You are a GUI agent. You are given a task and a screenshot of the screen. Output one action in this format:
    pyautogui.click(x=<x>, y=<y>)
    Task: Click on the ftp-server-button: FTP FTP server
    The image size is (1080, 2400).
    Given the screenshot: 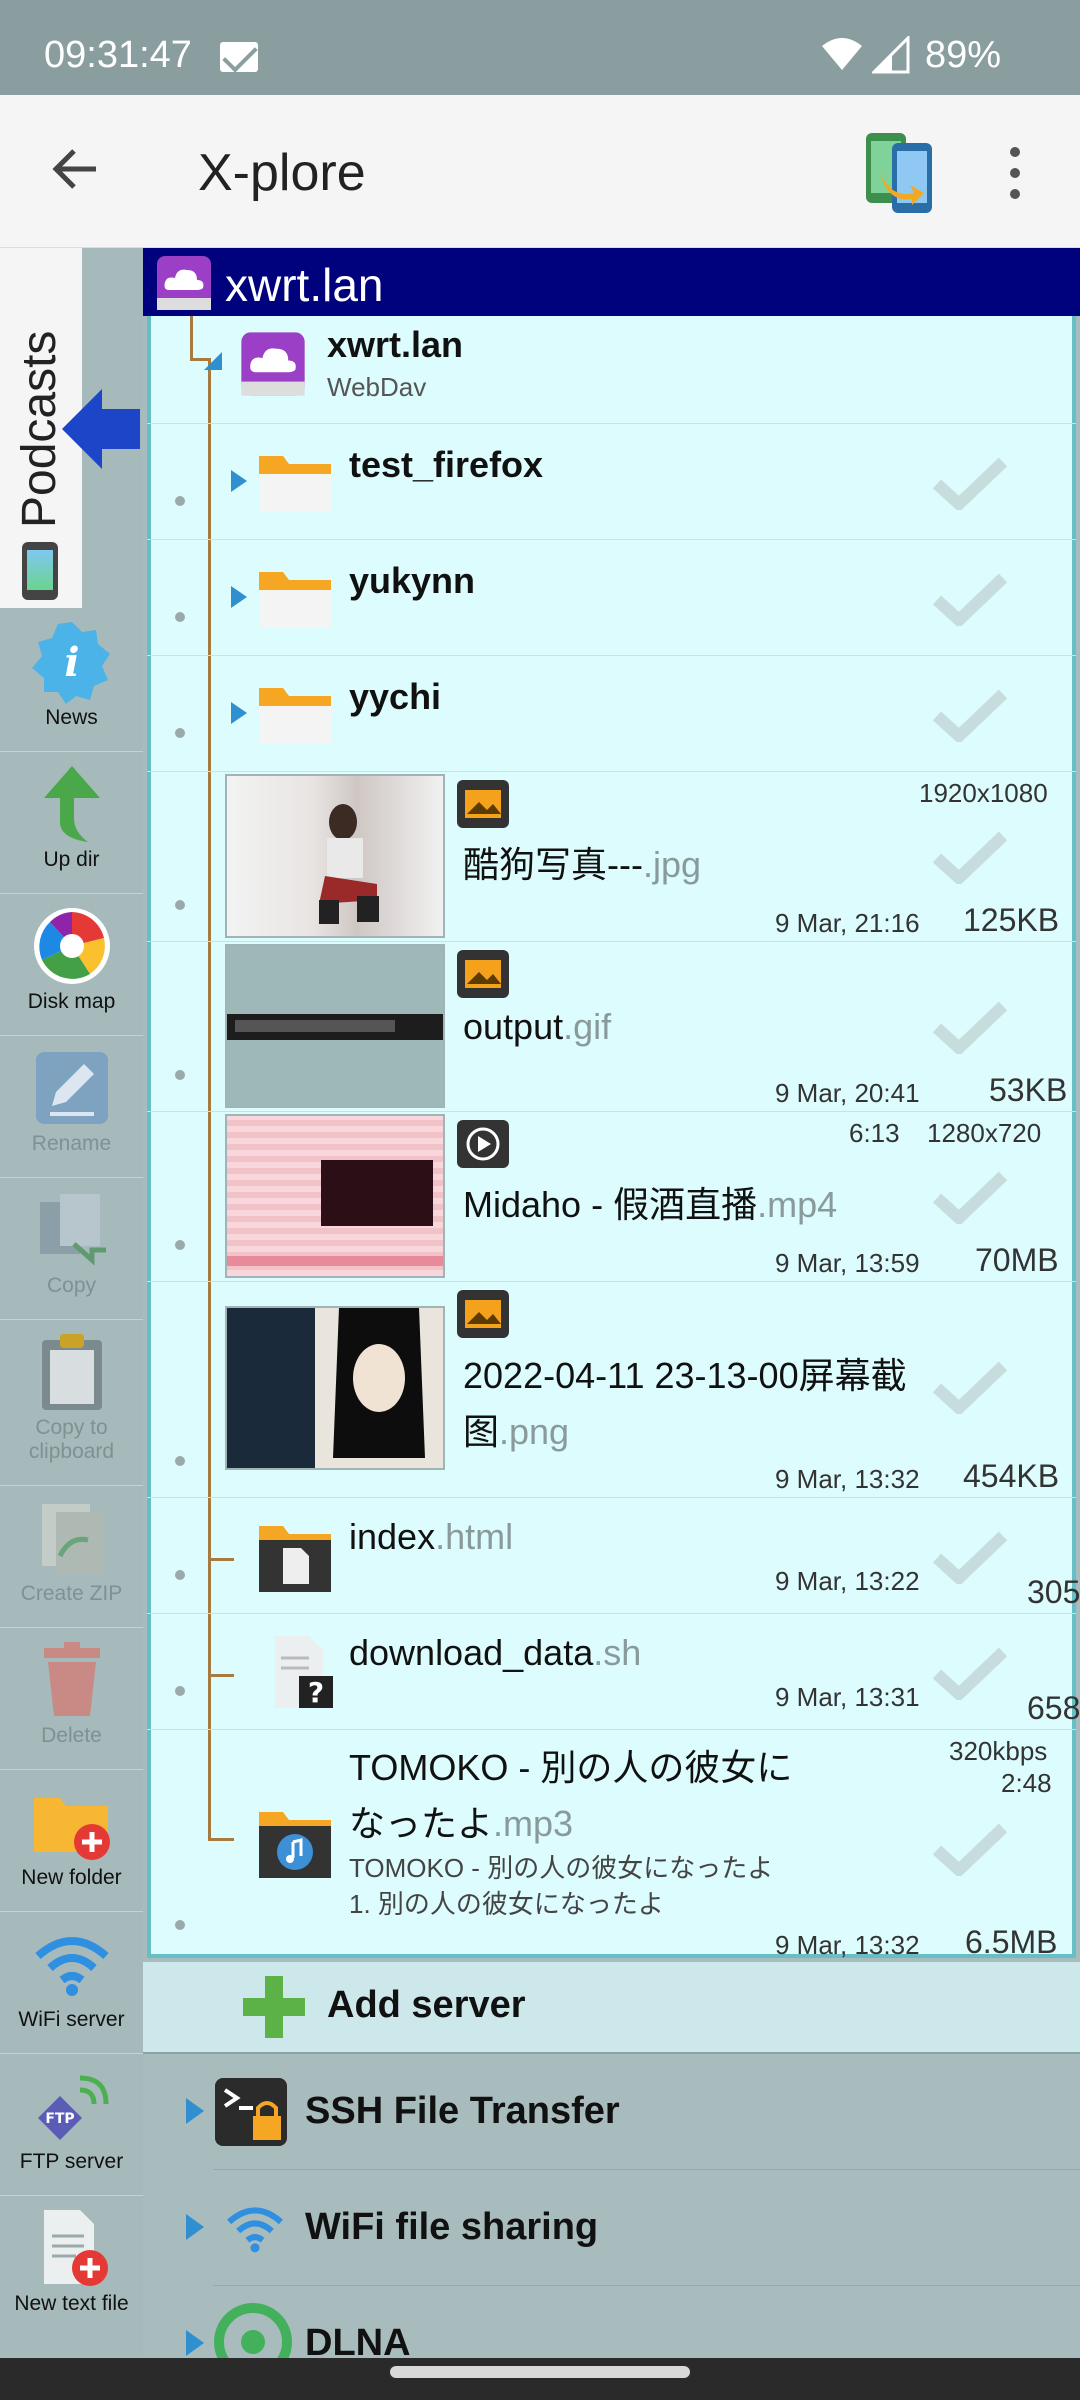 What is the action you would take?
    pyautogui.click(x=71, y=2125)
    